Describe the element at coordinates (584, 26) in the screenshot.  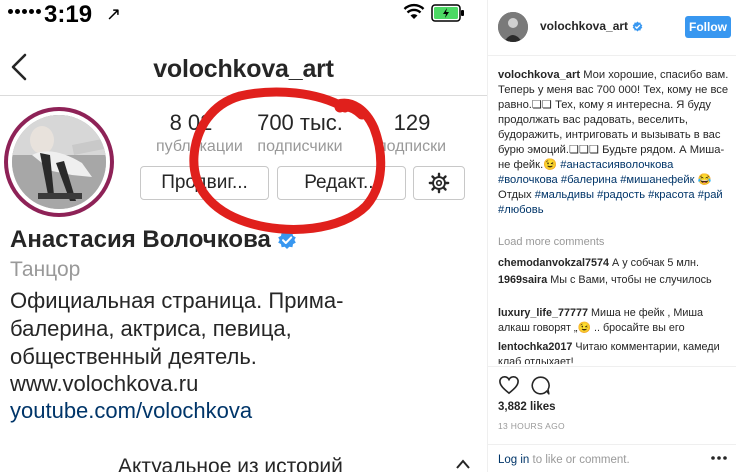
I see `post-author-name: volochkova_art` at that location.